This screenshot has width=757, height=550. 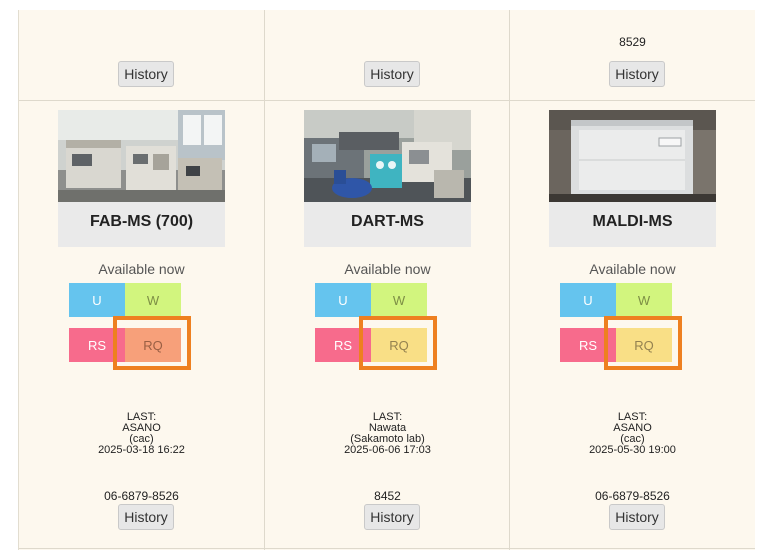 I want to click on prev-instrument-cell: 8529 History, so click(x=632, y=55).